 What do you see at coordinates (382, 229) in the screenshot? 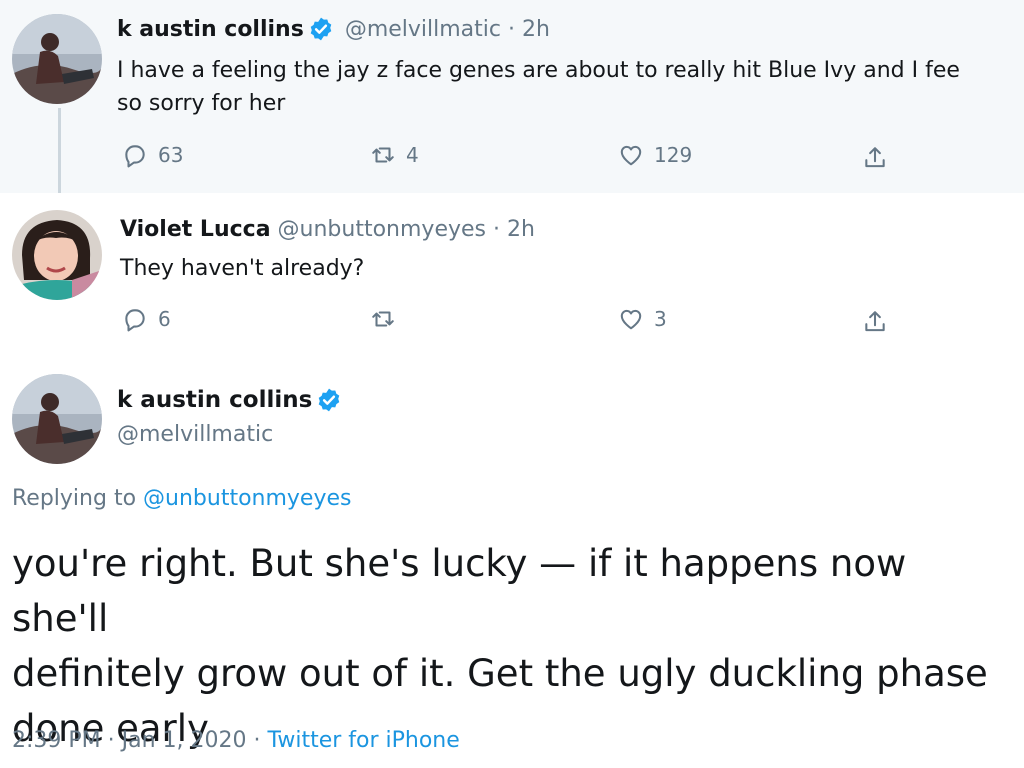
I see `author-handle: @unbuttonmyeyes` at bounding box center [382, 229].